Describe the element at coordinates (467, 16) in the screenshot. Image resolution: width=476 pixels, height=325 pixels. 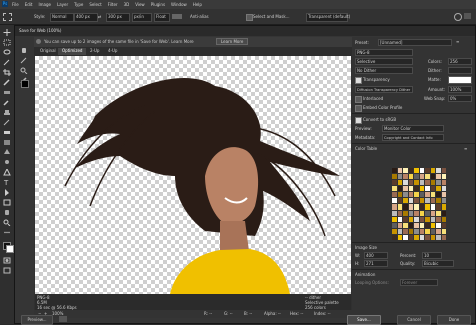
I see `workspace-icon` at that location.